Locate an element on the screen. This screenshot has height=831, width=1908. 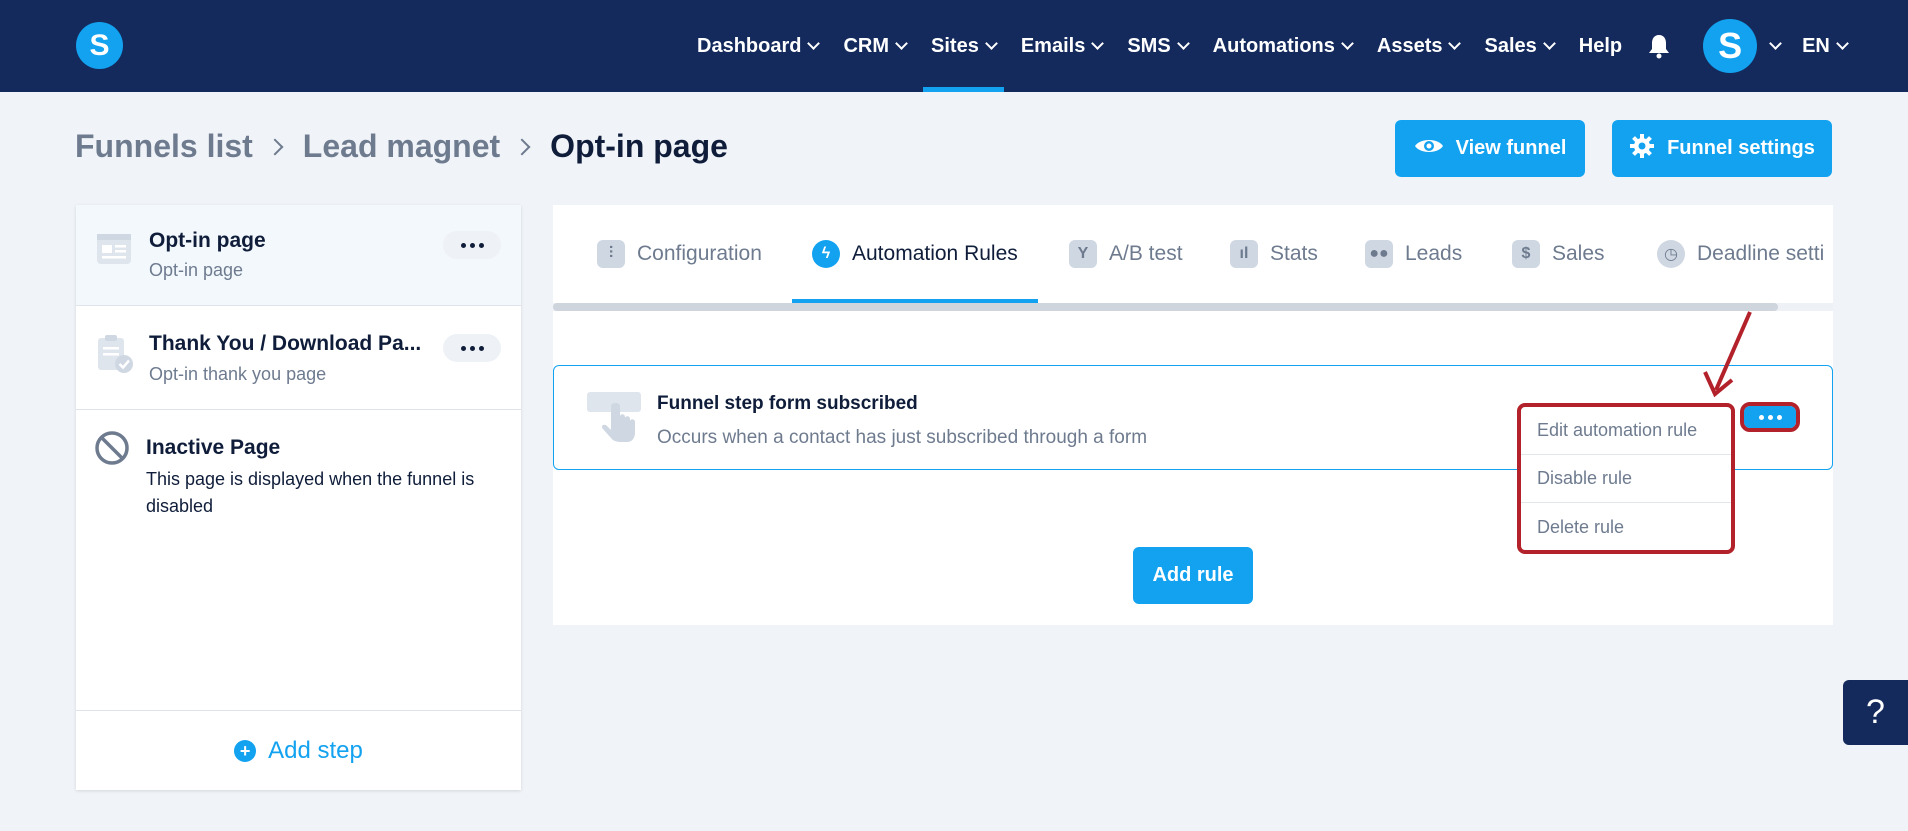
add-step-button: + Add step is located at coordinates (298, 750).